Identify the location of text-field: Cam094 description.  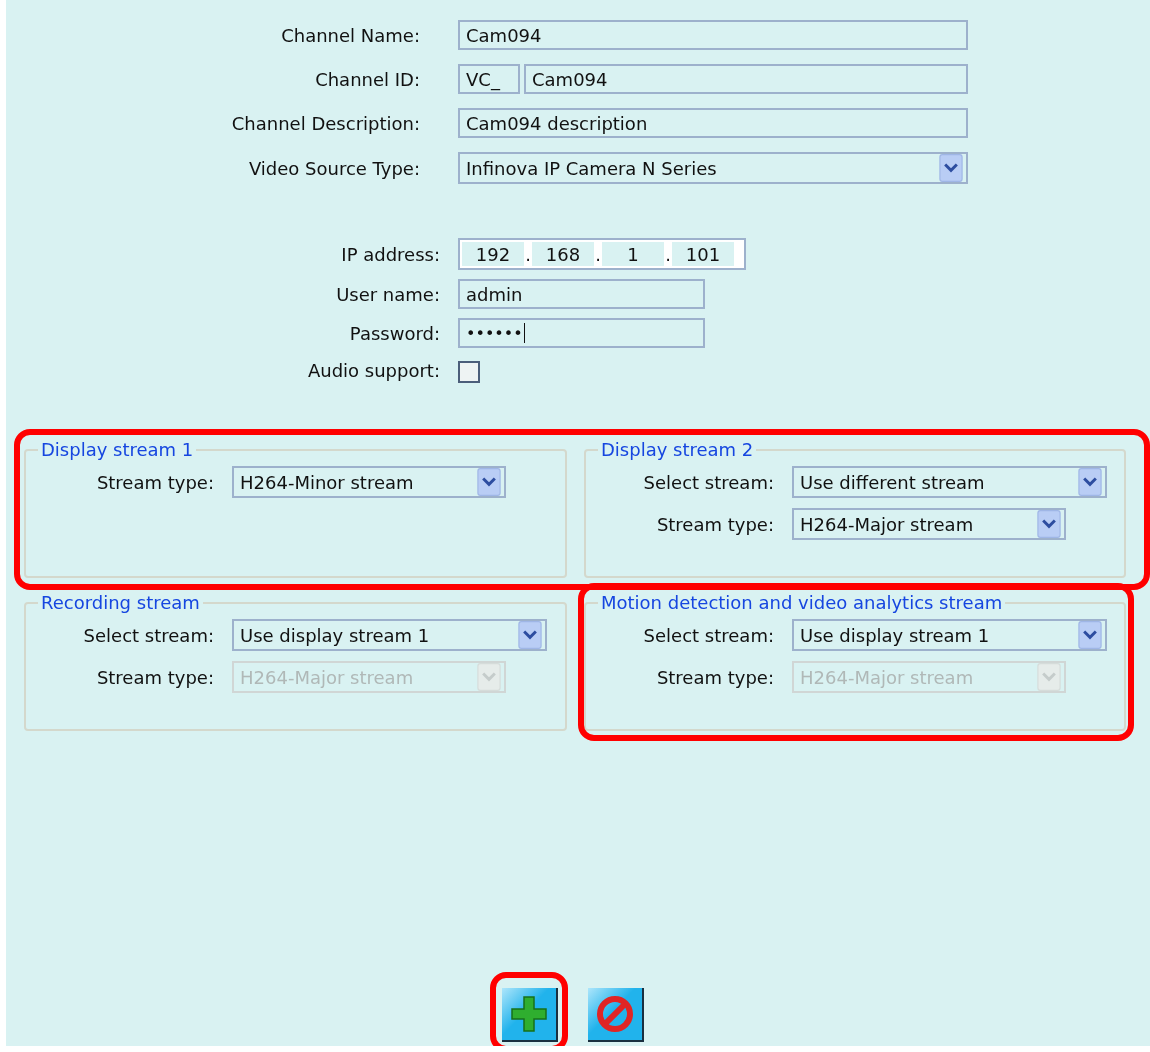
(713, 123).